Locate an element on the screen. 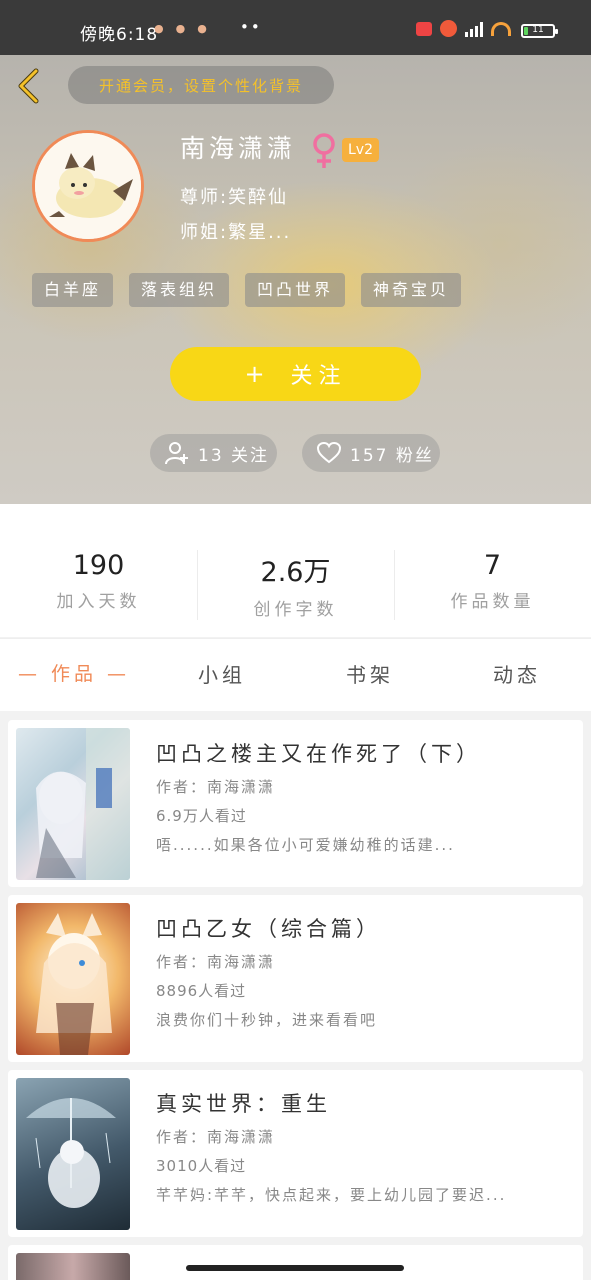  stat-value: 2.6万 is located at coordinates (295, 572).